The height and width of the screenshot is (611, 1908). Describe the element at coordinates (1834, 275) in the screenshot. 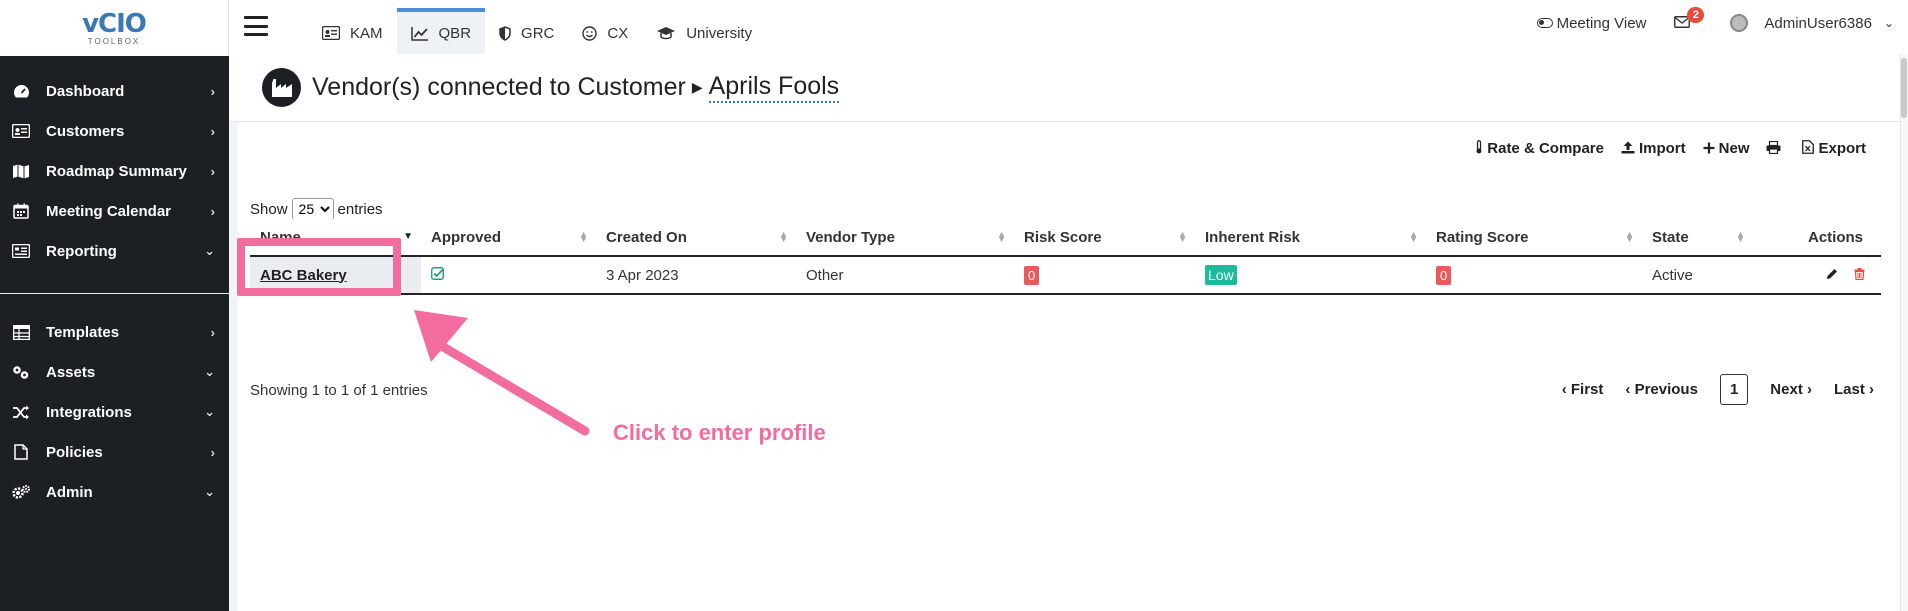

I see `edit-pencil-icon` at that location.